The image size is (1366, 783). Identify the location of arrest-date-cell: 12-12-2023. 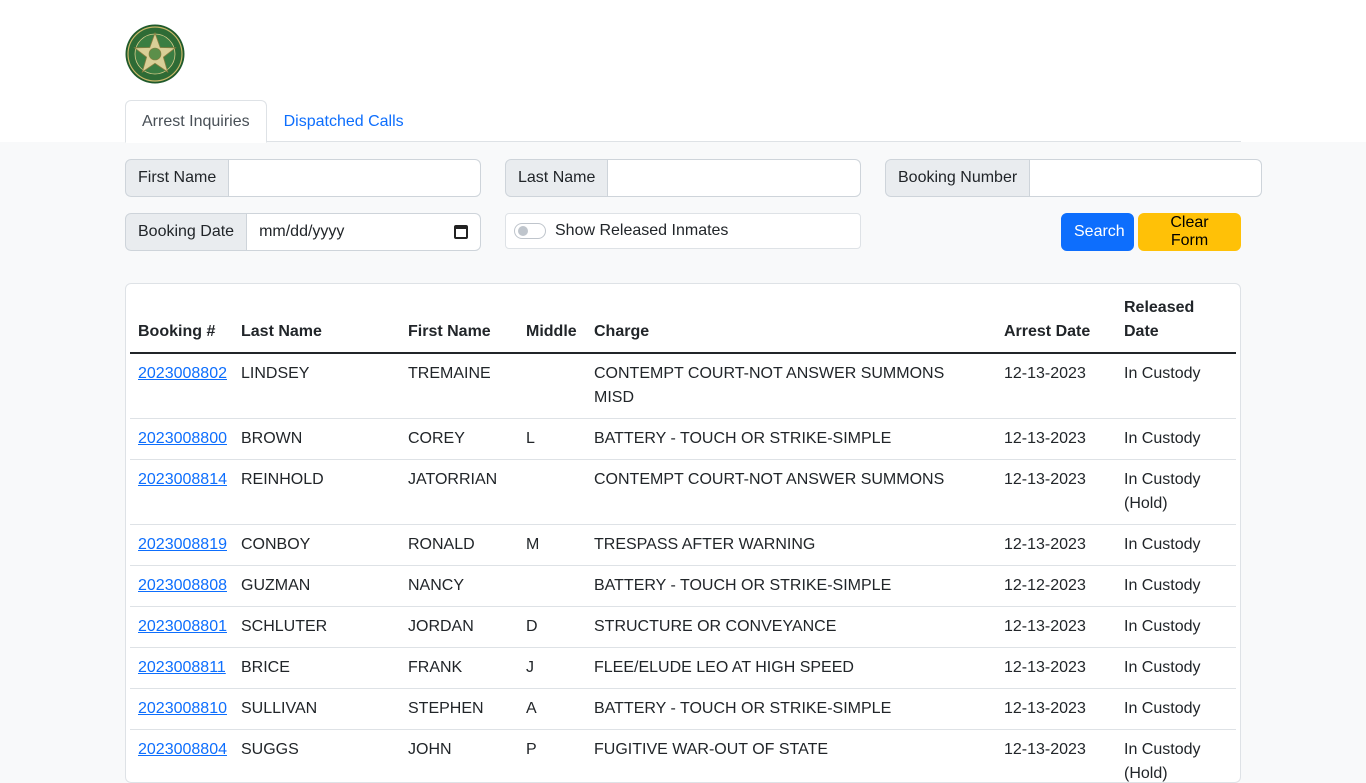
(1056, 586).